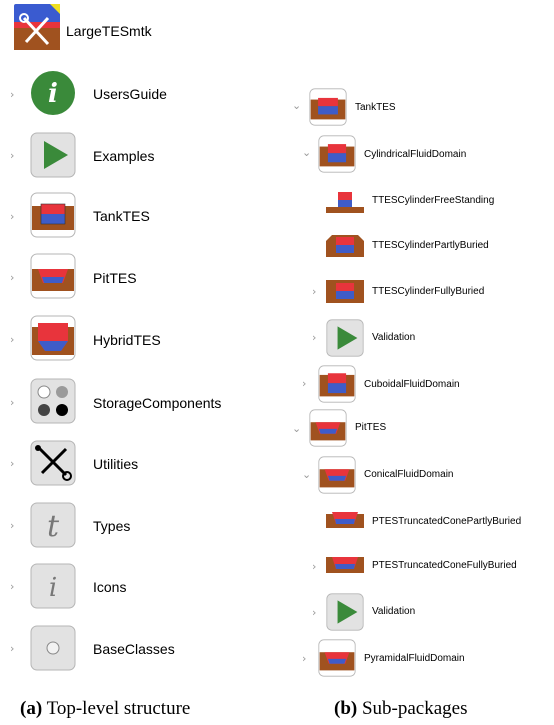 This screenshot has height=725, width=554. Describe the element at coordinates (31, 708) in the screenshot. I see `caption-a-tag: (a)` at that location.